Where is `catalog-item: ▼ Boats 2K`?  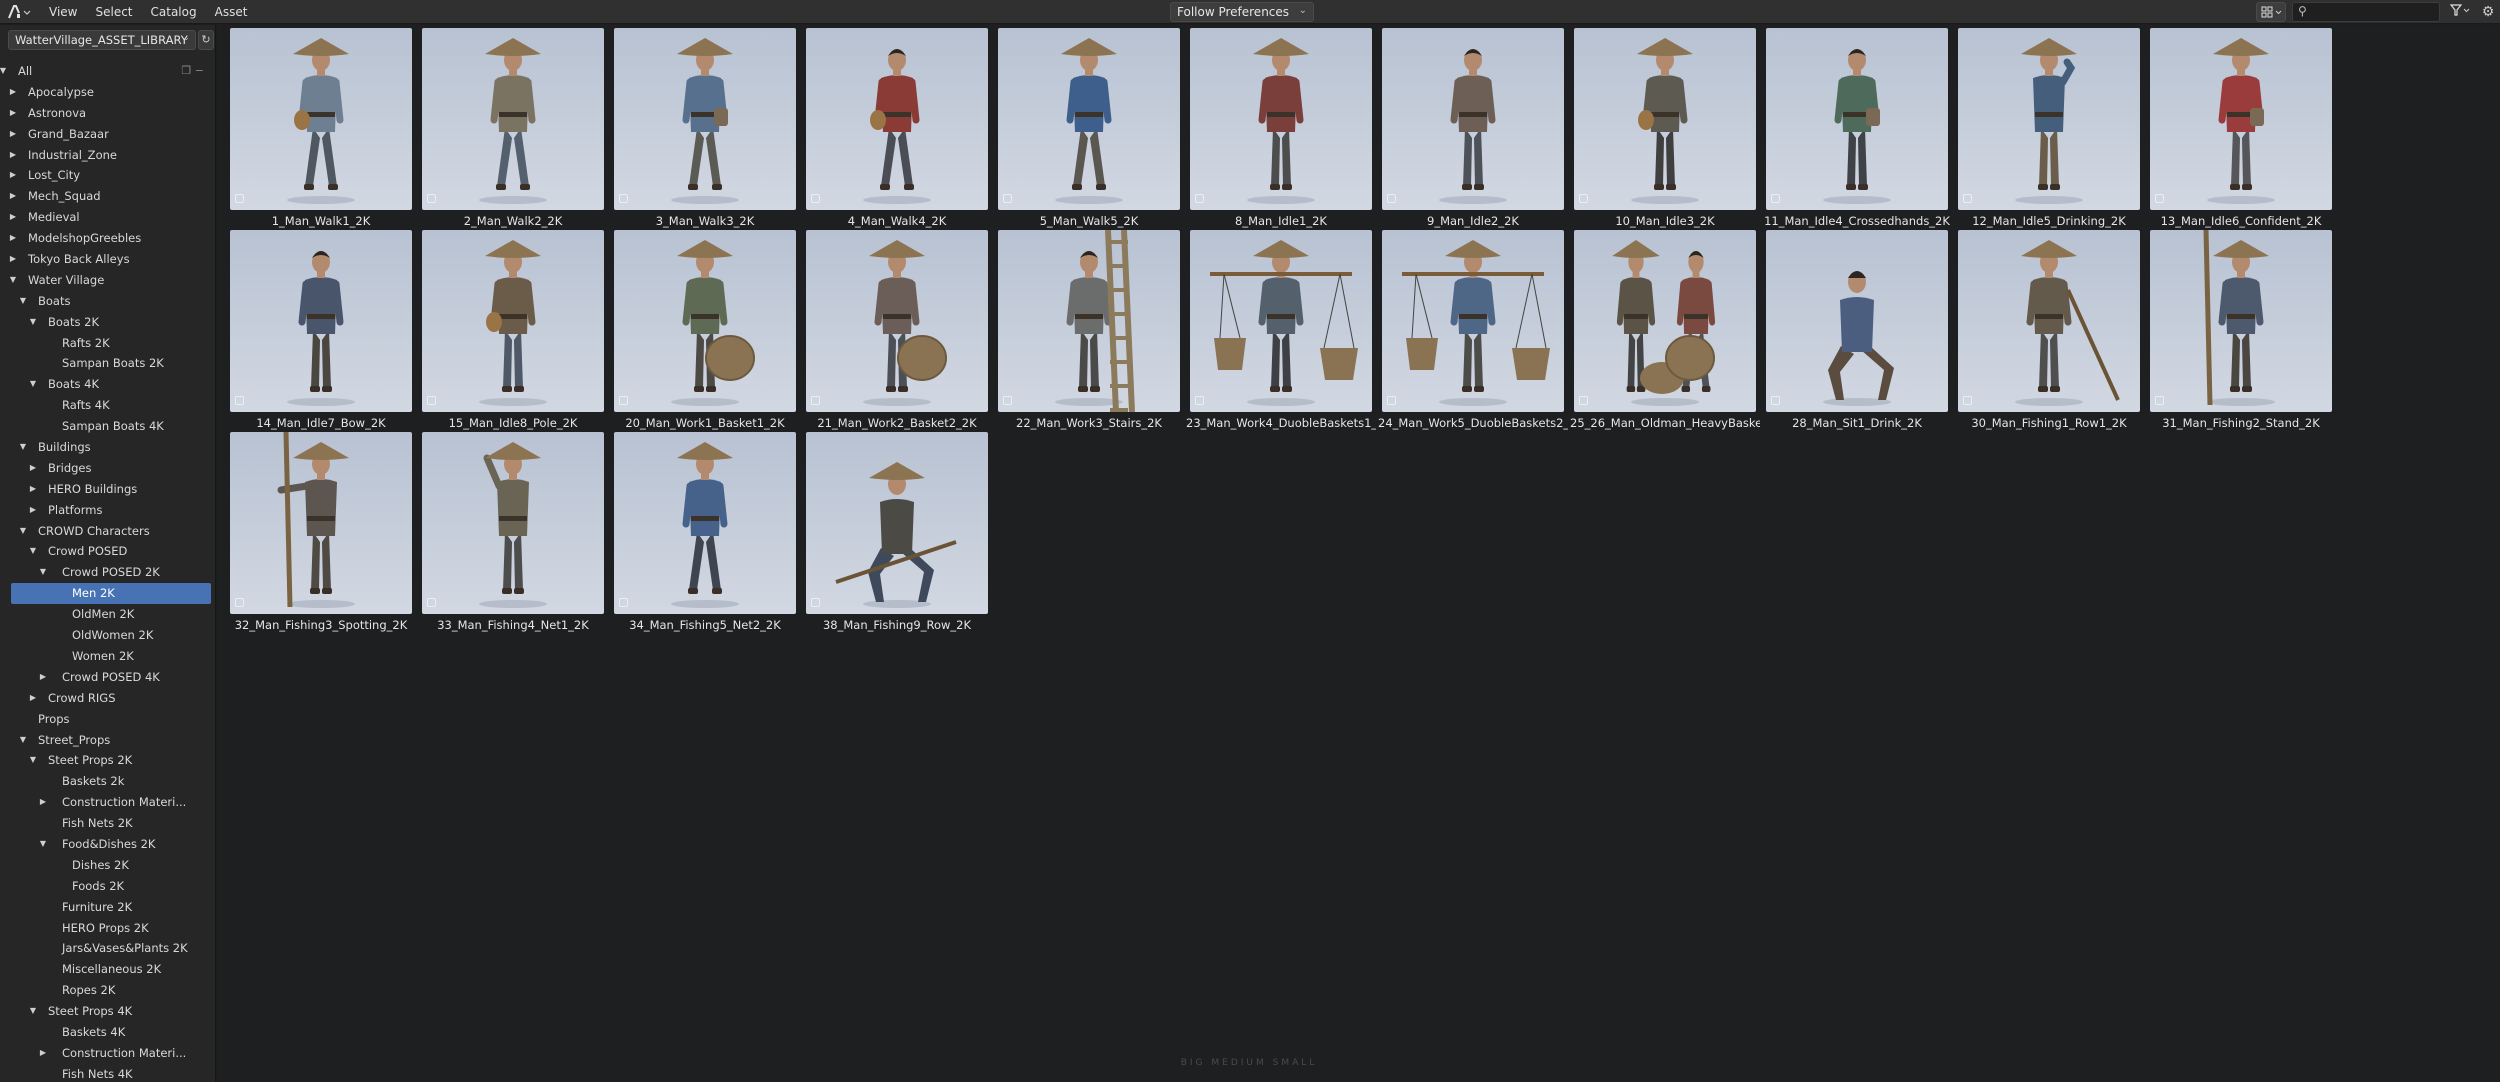 catalog-item: ▼ Boats 2K is located at coordinates (107, 322).